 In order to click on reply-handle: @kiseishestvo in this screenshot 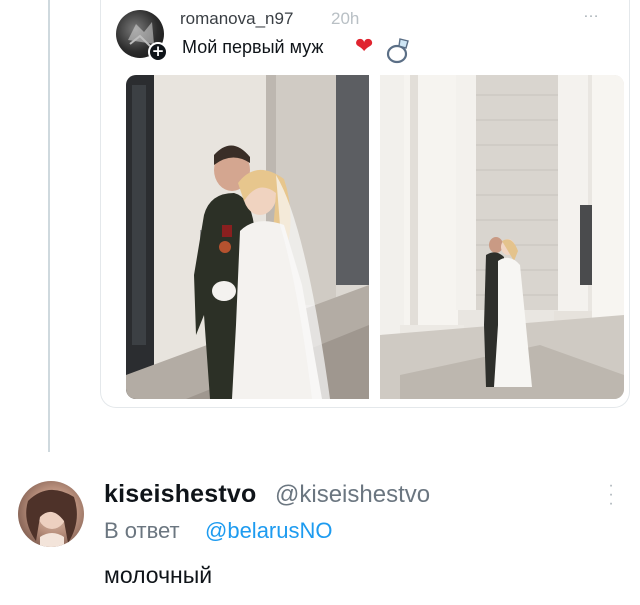, I will do `click(352, 495)`.